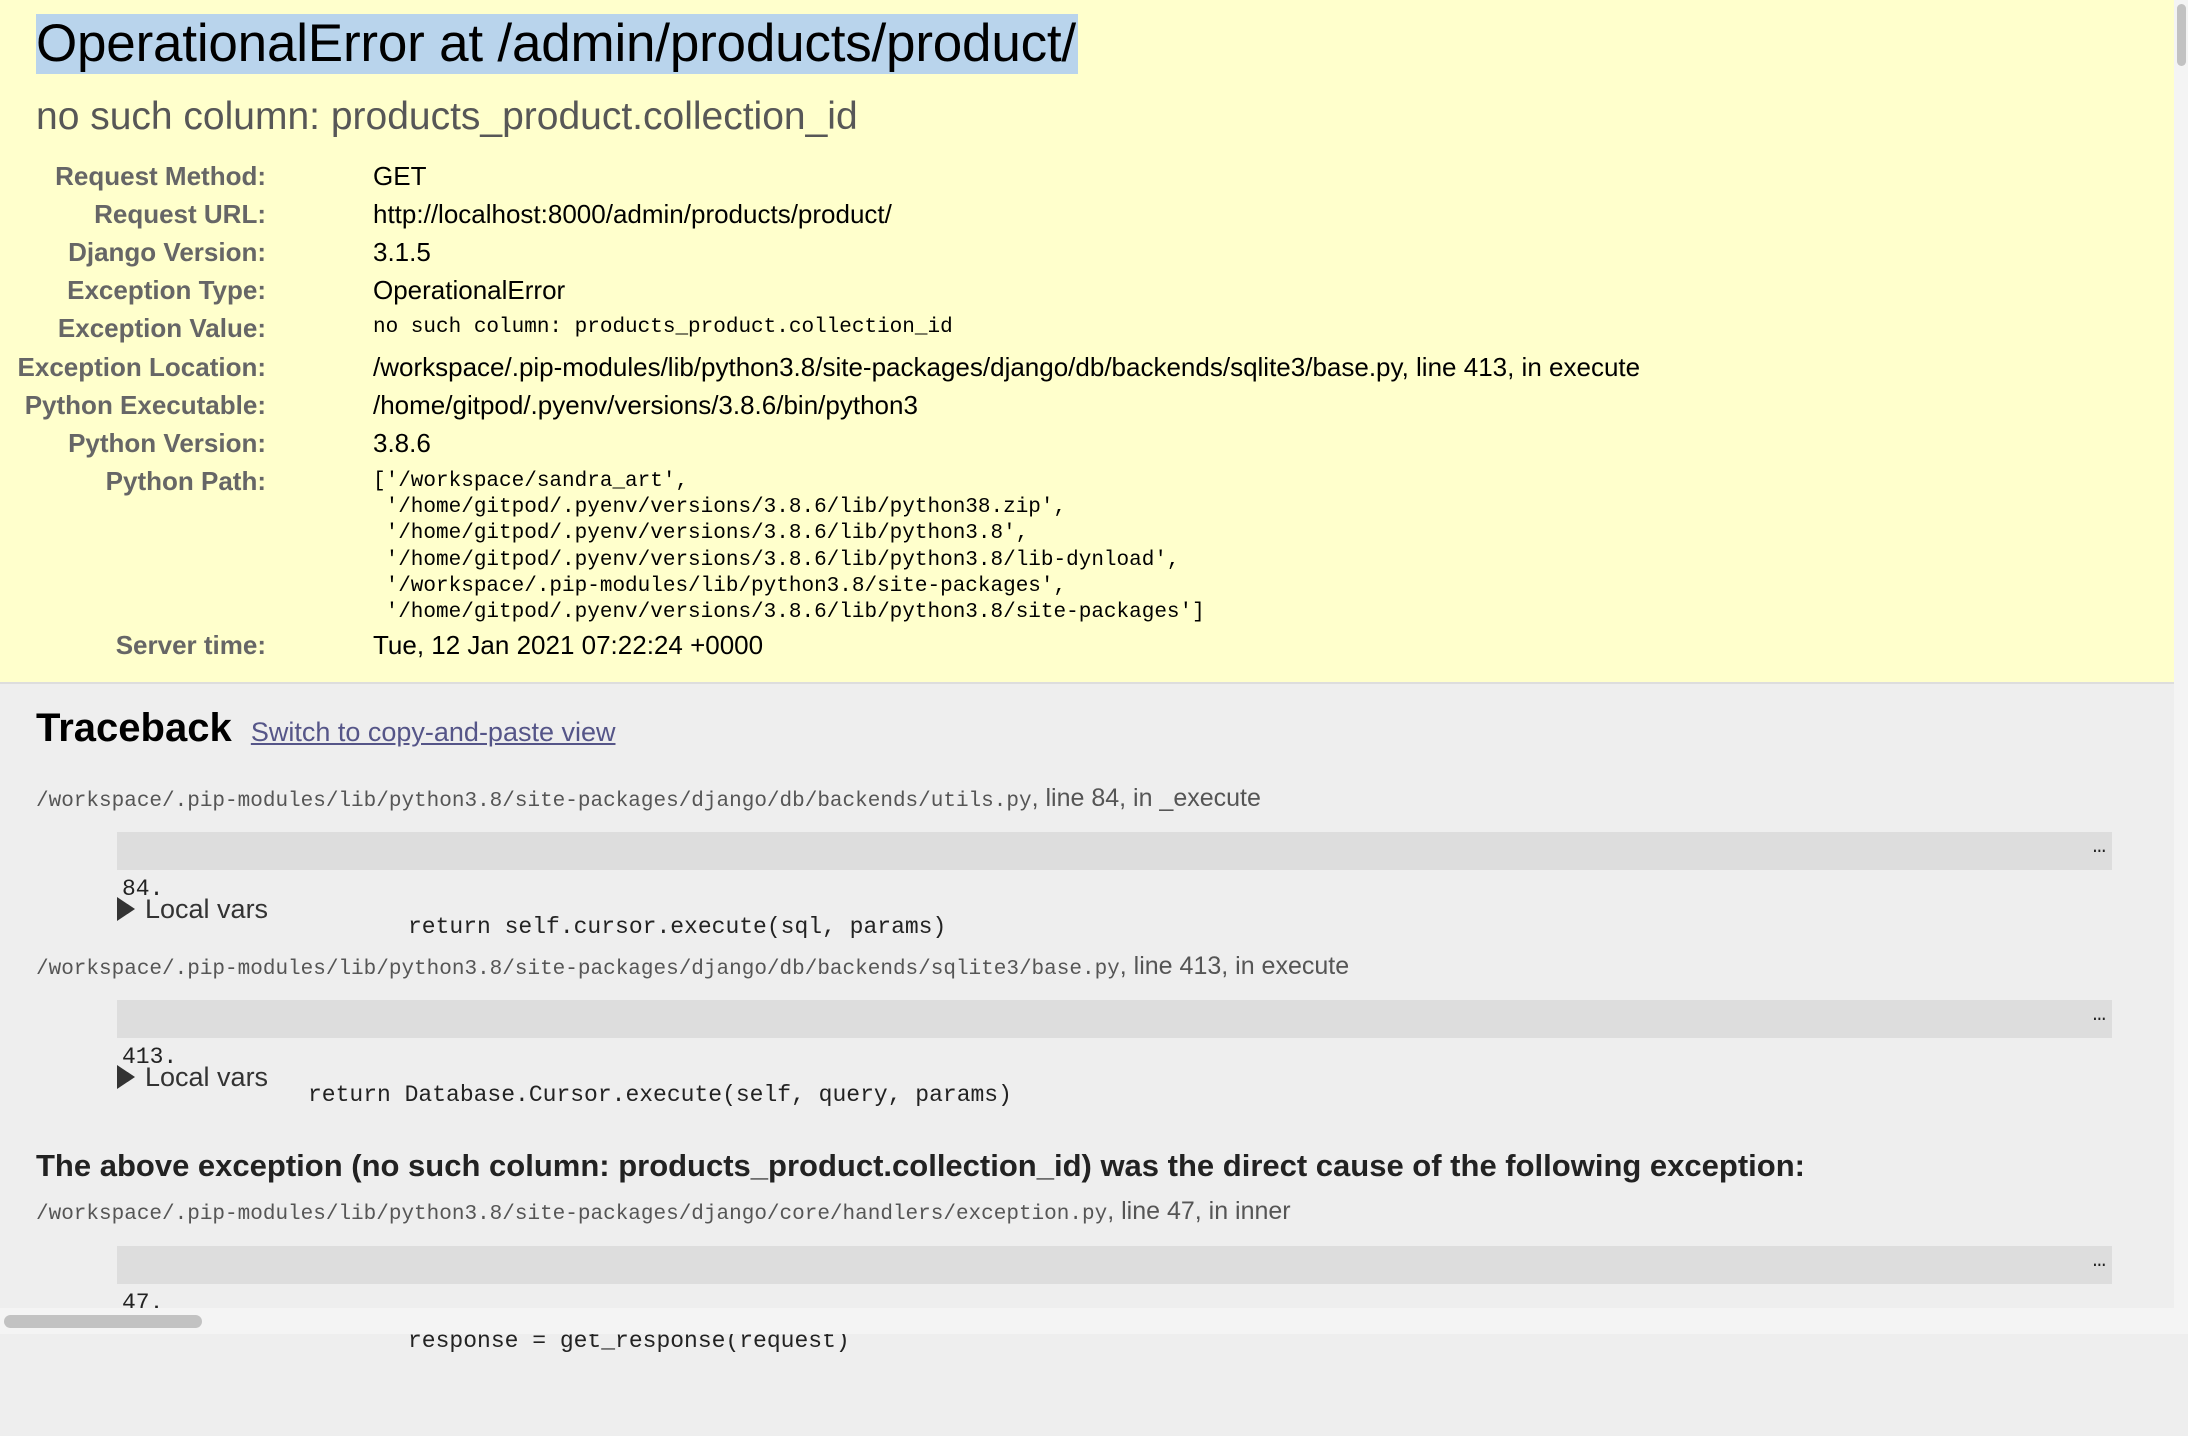  What do you see at coordinates (433, 732) in the screenshot?
I see `copy-paste-view-link: Switch to copy-and-paste view` at bounding box center [433, 732].